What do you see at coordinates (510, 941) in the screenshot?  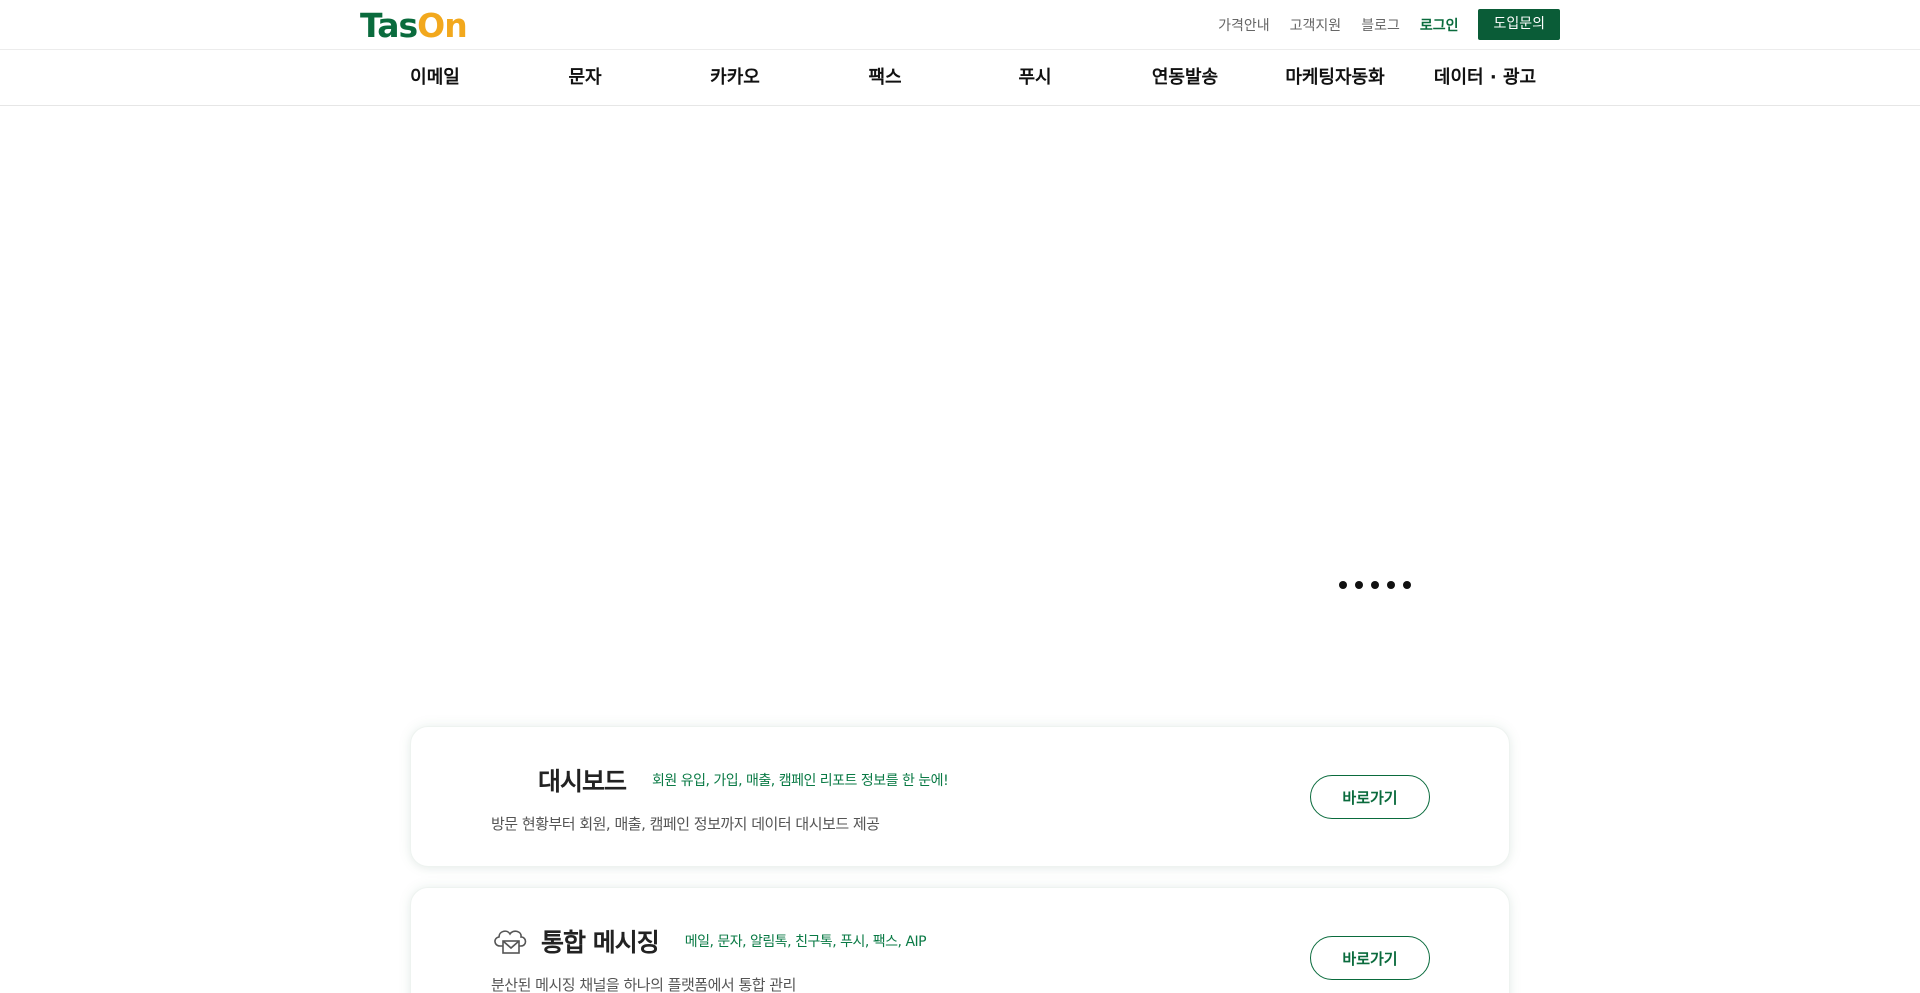 I see `cloud-mail-icon` at bounding box center [510, 941].